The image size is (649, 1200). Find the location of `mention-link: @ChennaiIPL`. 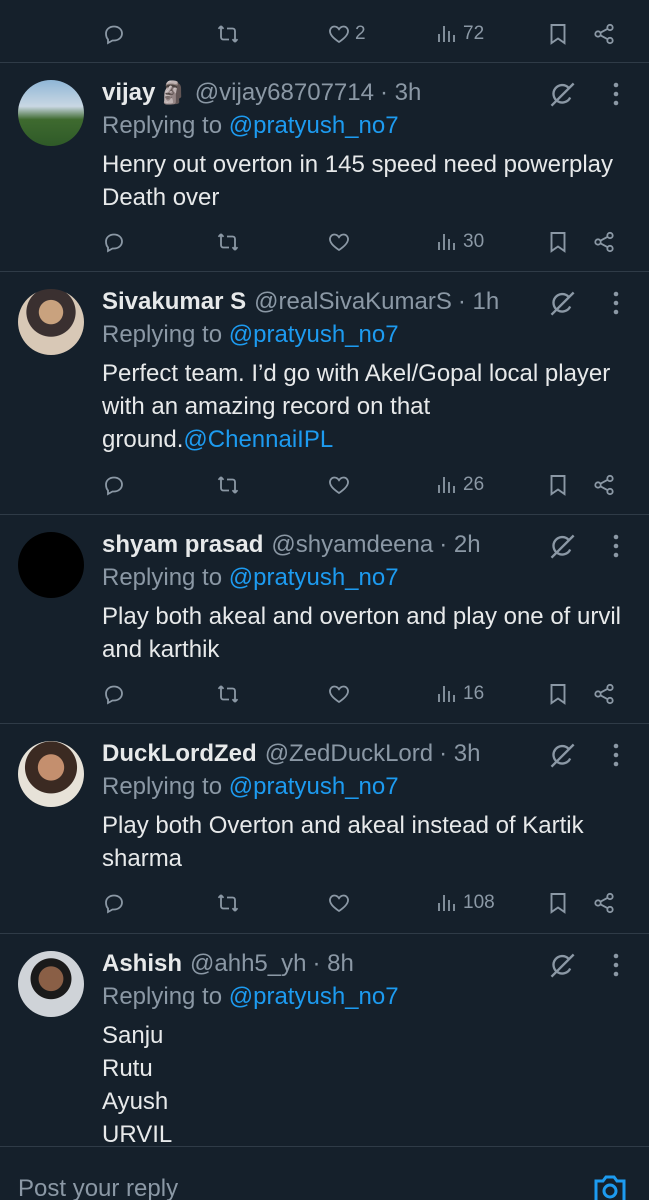

mention-link: @ChennaiIPL is located at coordinates (258, 439).